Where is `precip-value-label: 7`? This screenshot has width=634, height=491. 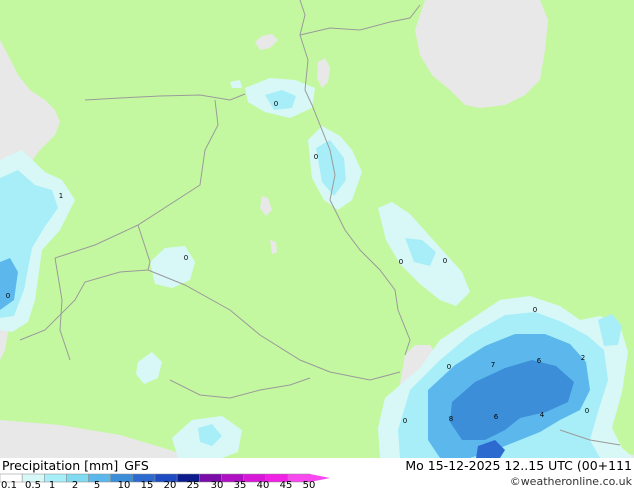
precip-value-label: 7 is located at coordinates (493, 365).